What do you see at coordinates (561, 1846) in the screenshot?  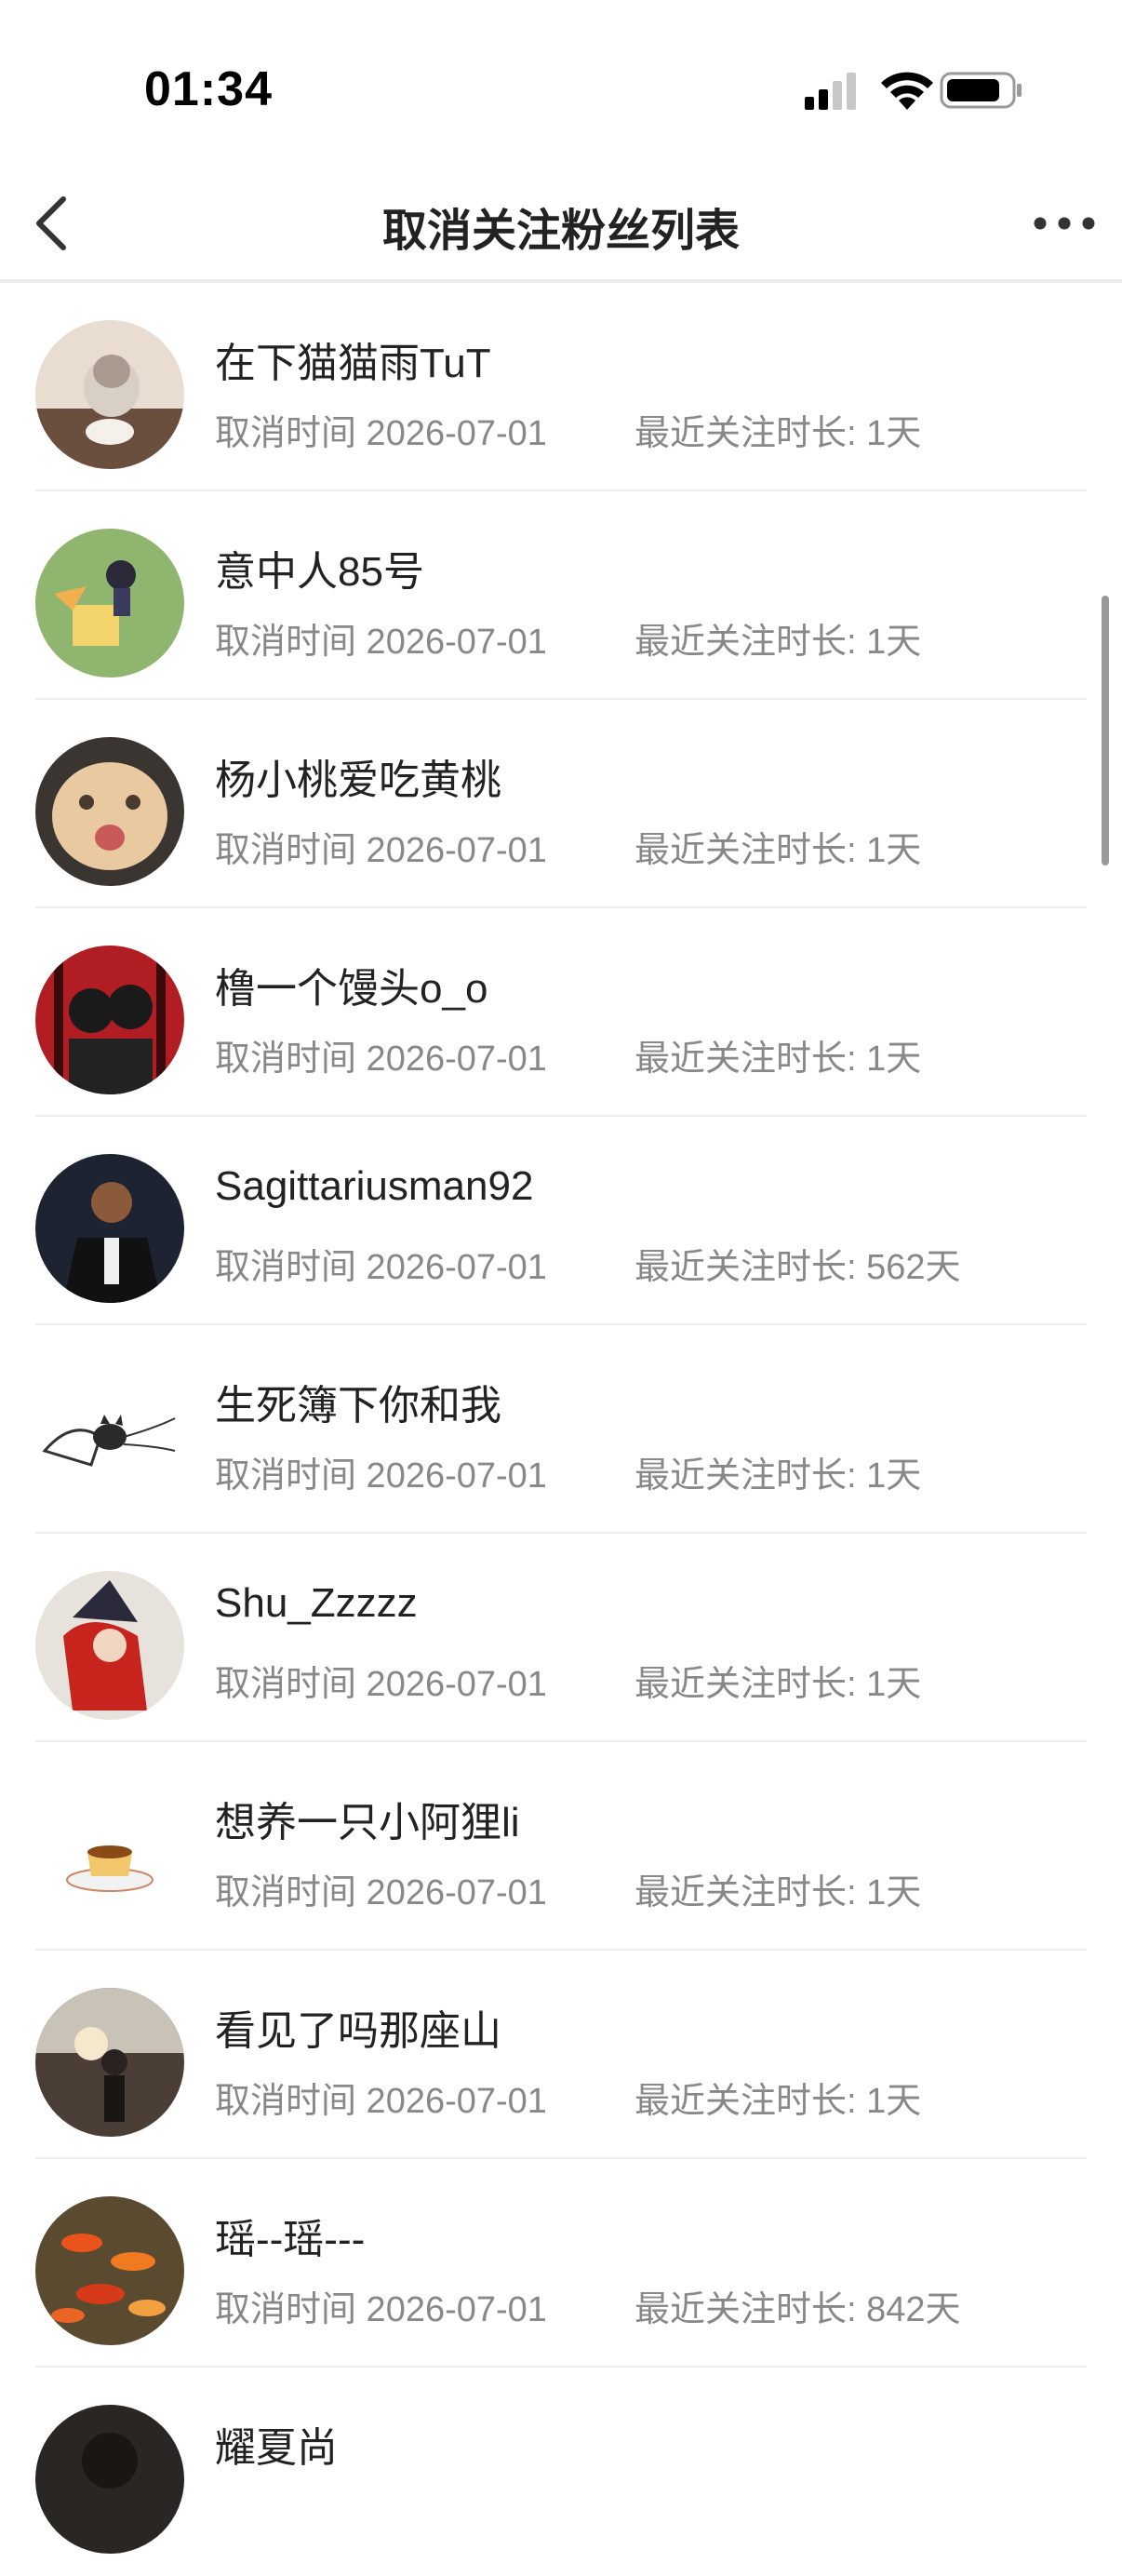 I see `fan-row: 想养一只小阿狸li 取消时间 2026-07-01 最近关注时长: 1天` at bounding box center [561, 1846].